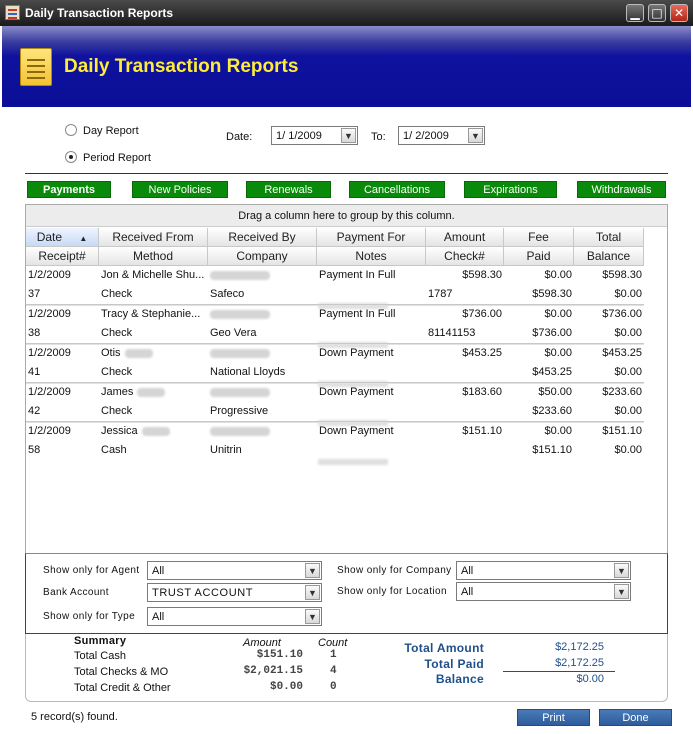  I want to click on maximize-icon: □, so click(657, 13).